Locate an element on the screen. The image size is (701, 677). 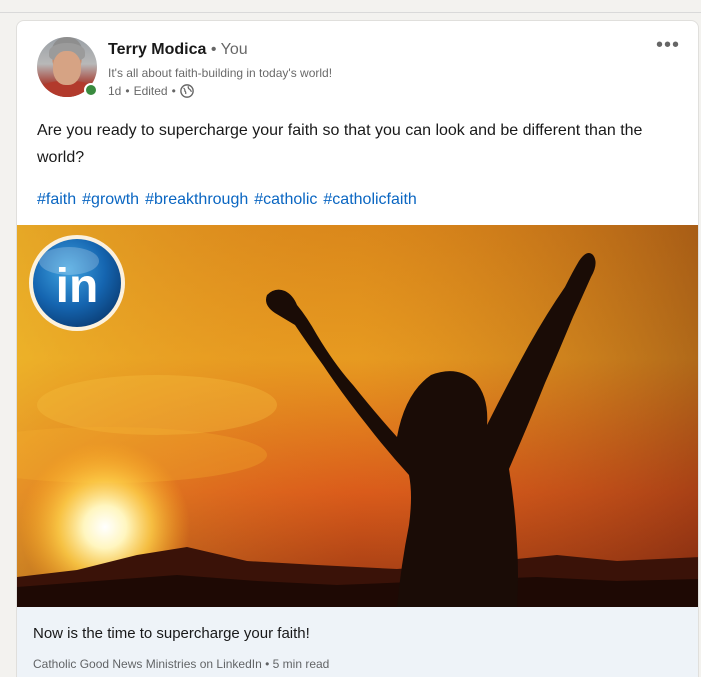
avatar-face is located at coordinates (67, 68).